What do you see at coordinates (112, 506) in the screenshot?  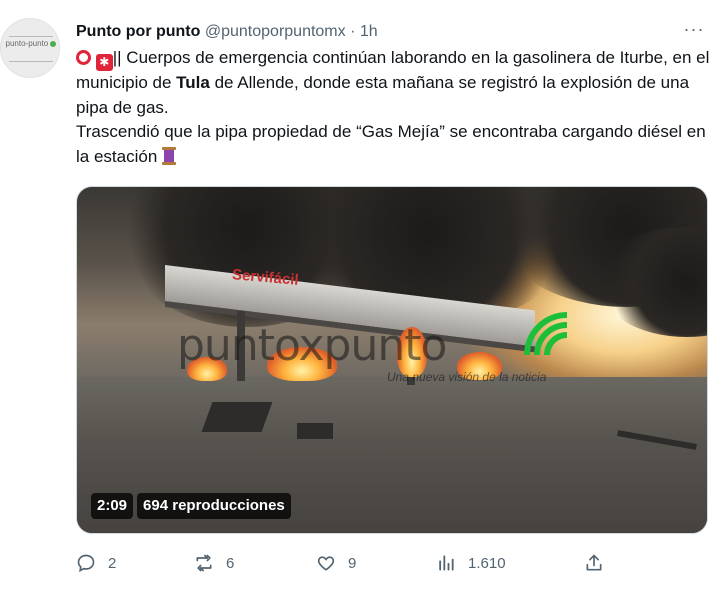 I see `video-duration: 2:09` at bounding box center [112, 506].